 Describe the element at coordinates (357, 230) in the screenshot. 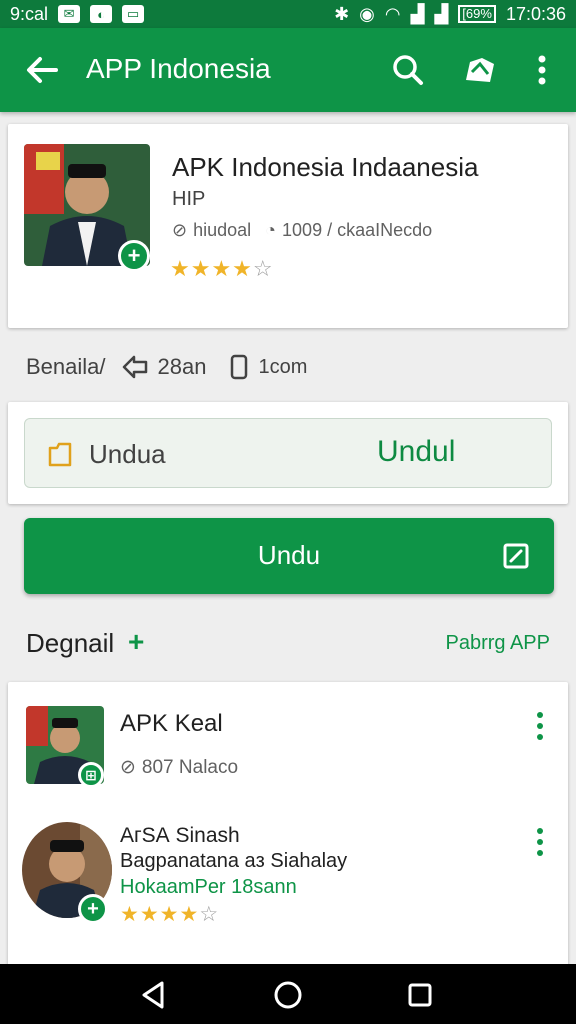

I see `app-downloads: 1009 / ckaaINecdo` at that location.